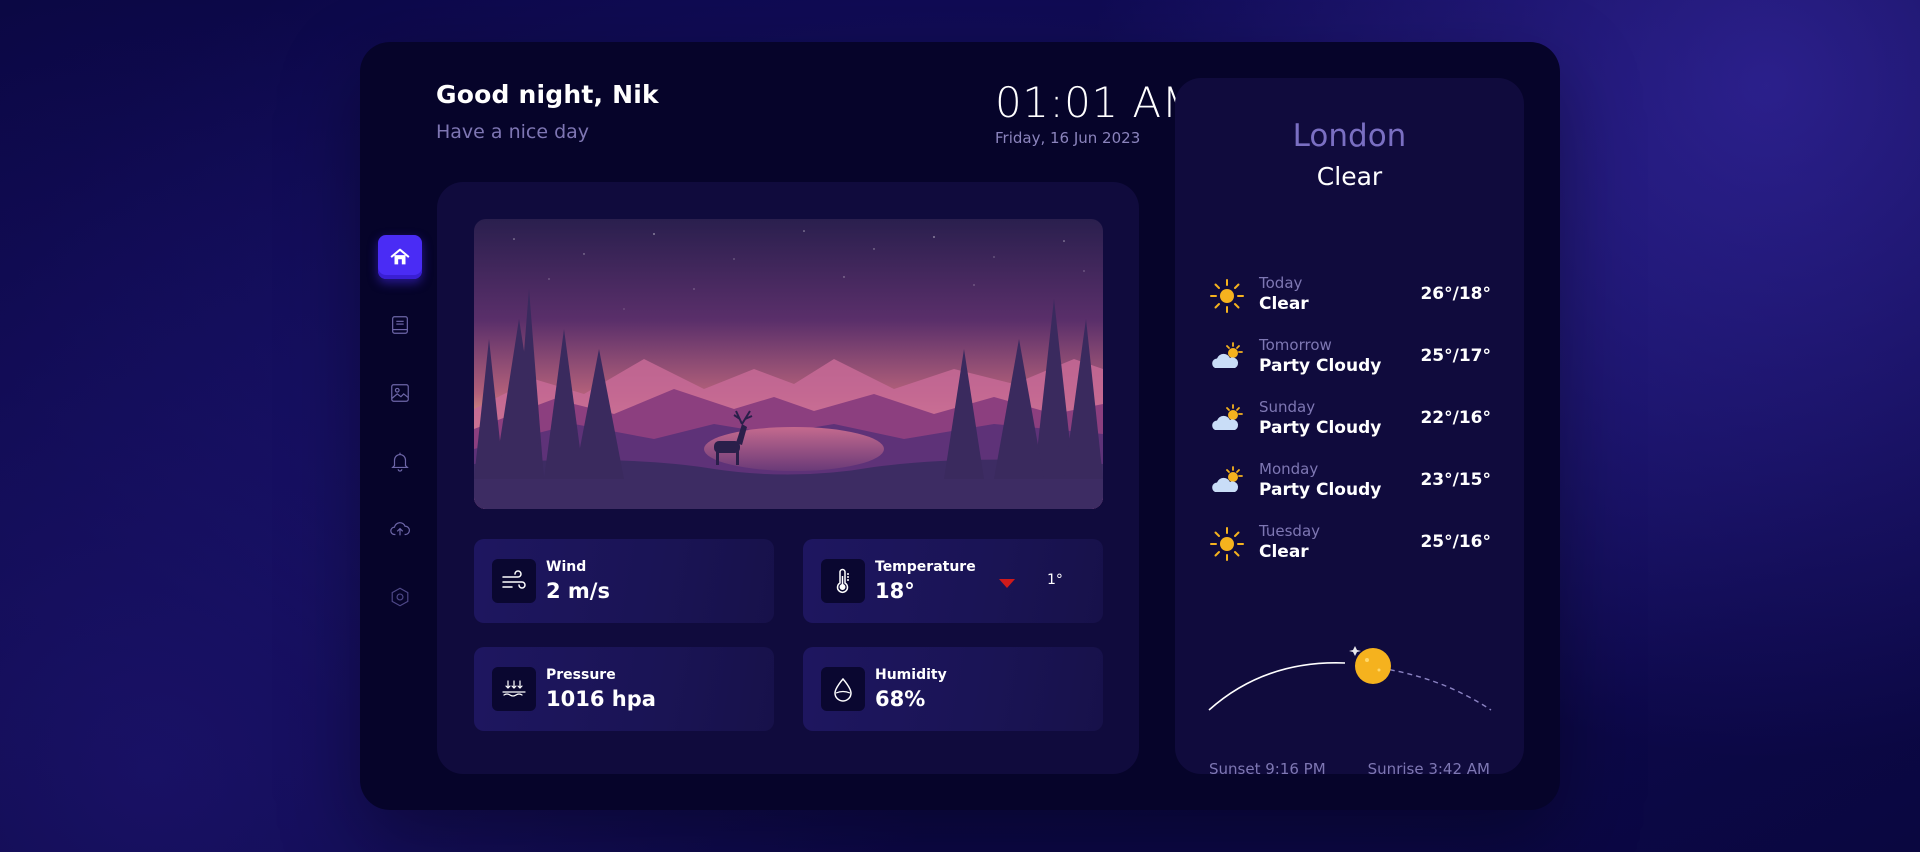 The width and height of the screenshot is (1920, 852). What do you see at coordinates (925, 567) in the screenshot?
I see `temperature-label: Temperature` at bounding box center [925, 567].